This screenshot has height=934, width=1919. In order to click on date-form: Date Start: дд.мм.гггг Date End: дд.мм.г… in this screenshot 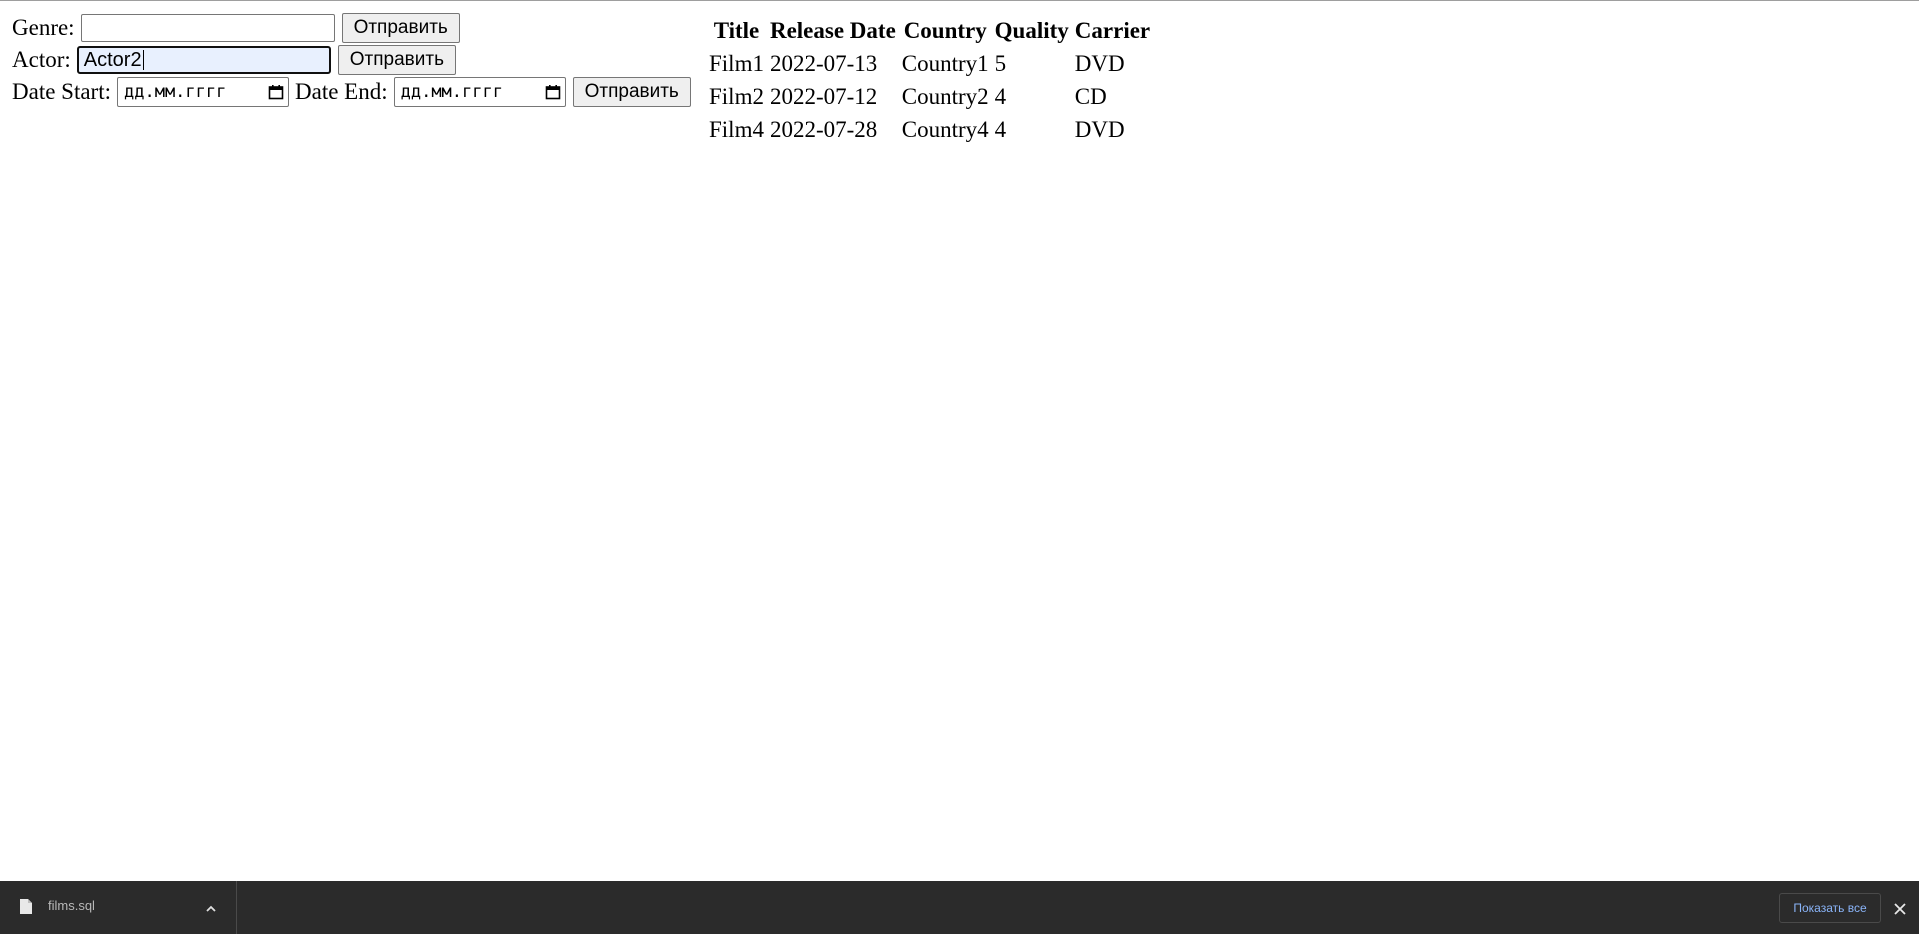, I will do `click(351, 92)`.